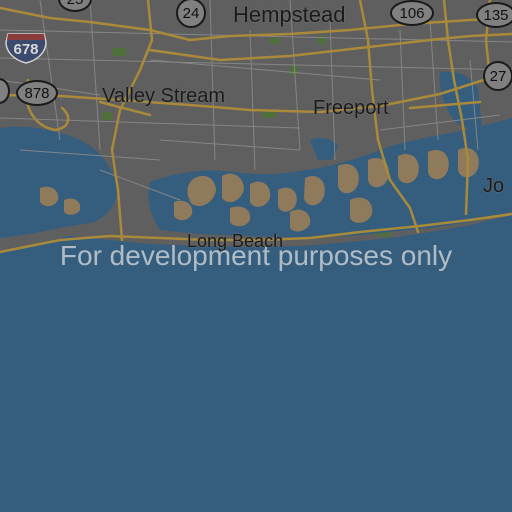 The image size is (512, 512). I want to click on place-label-valley-stream: Valley Stream, so click(164, 96).